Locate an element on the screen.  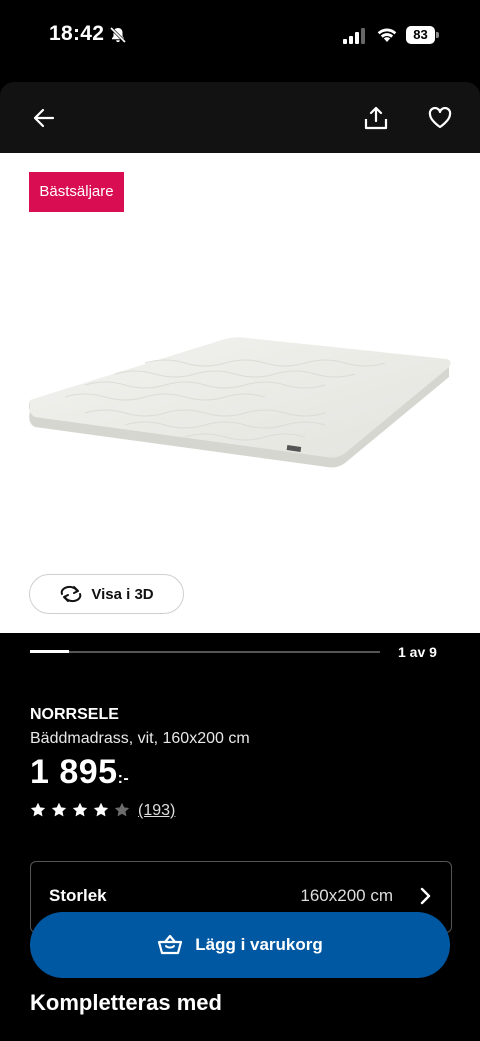
price-suffix: :- is located at coordinates (123, 778).